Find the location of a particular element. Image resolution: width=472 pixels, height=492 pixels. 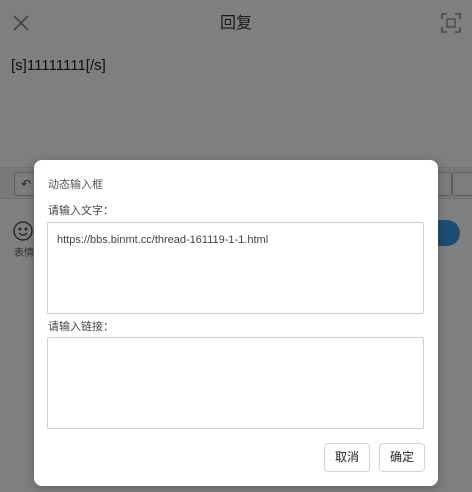

dialog-title: 动态输入框 is located at coordinates (75, 184).